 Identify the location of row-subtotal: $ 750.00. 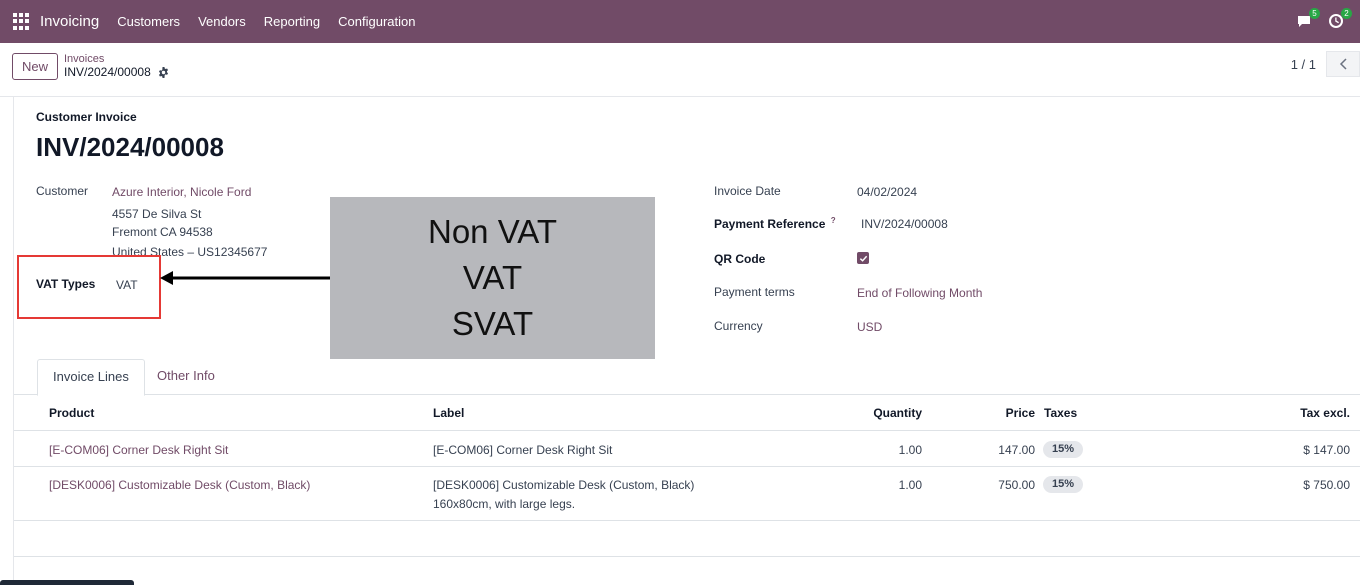
(1326, 485).